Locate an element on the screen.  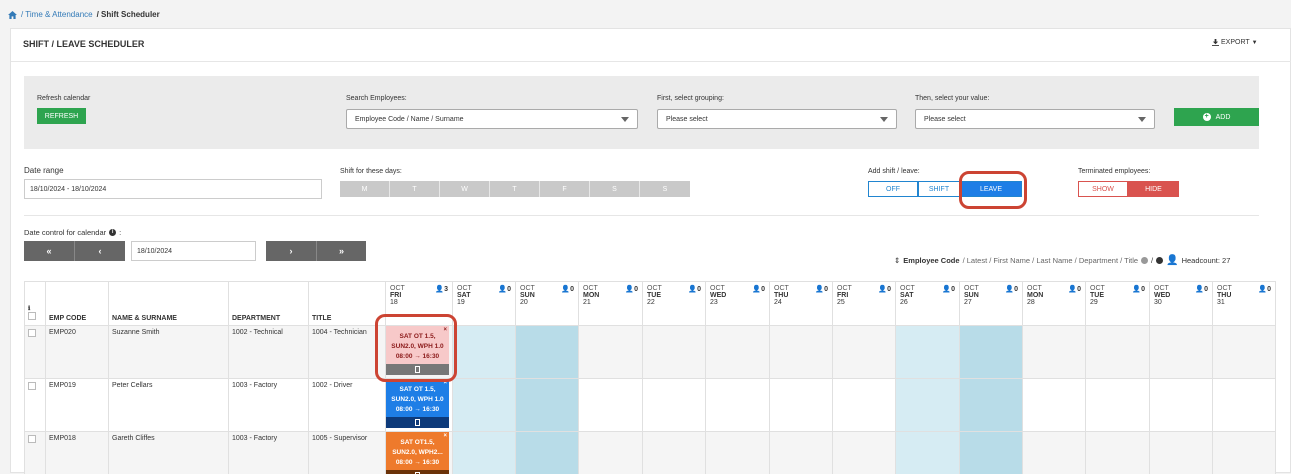
day-toggle-fri: F is located at coordinates (565, 189).